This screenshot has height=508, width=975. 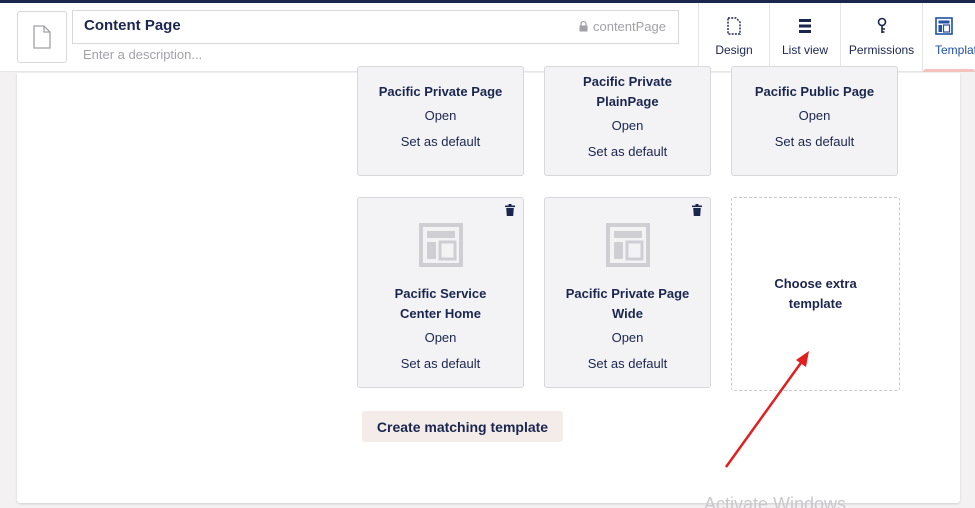 I want to click on document-type-icon-button, so click(x=42, y=37).